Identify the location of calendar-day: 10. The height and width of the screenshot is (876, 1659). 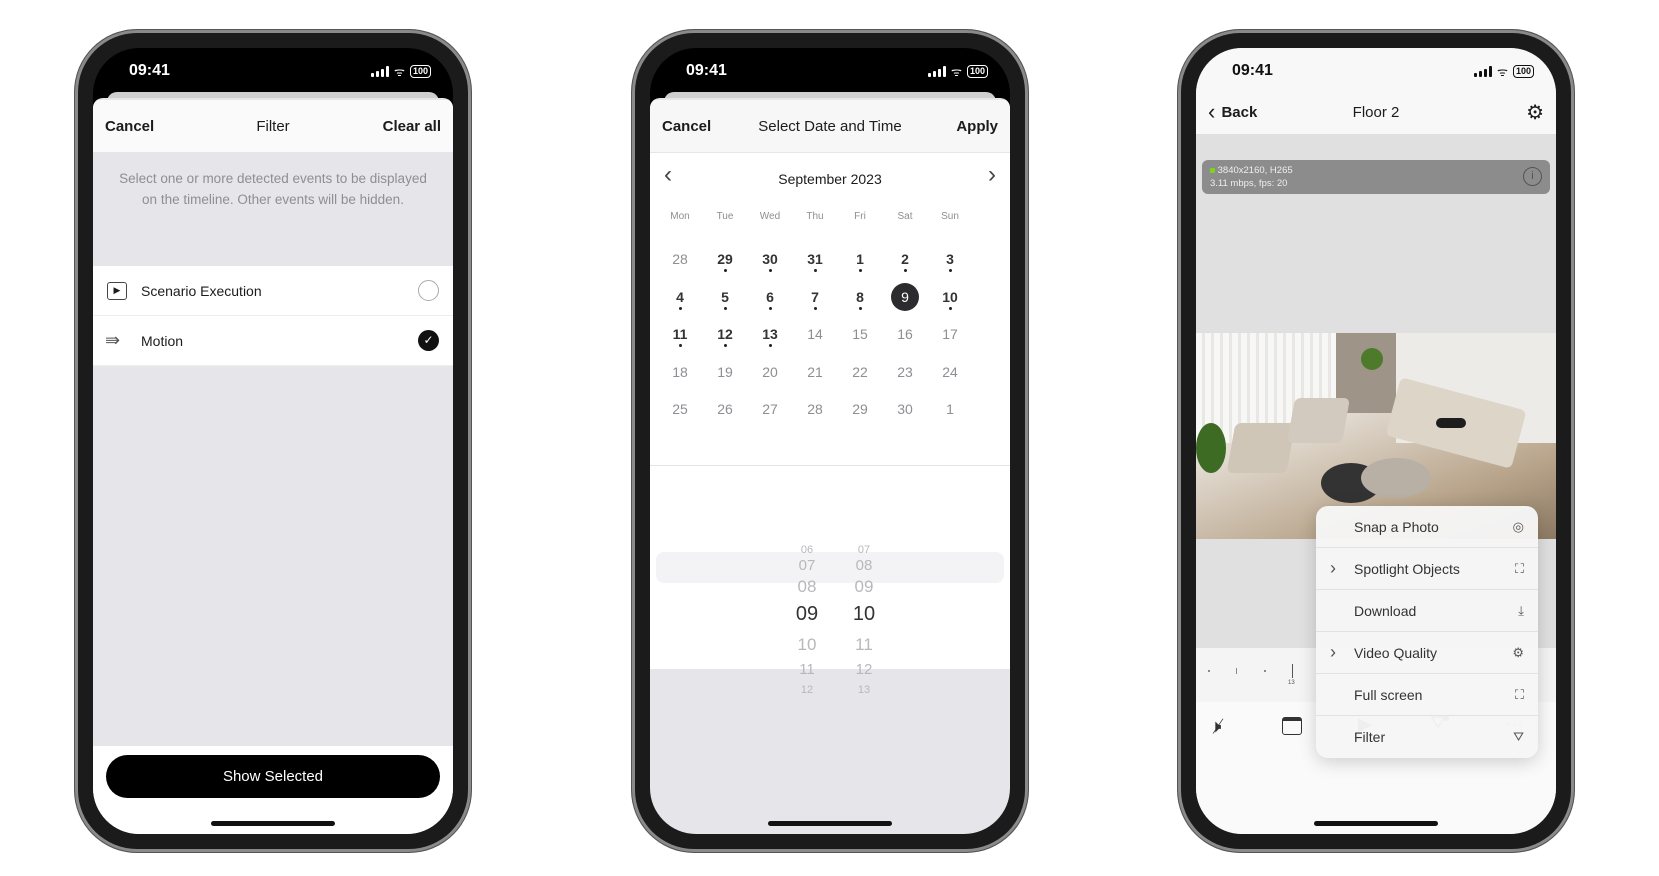
(950, 299).